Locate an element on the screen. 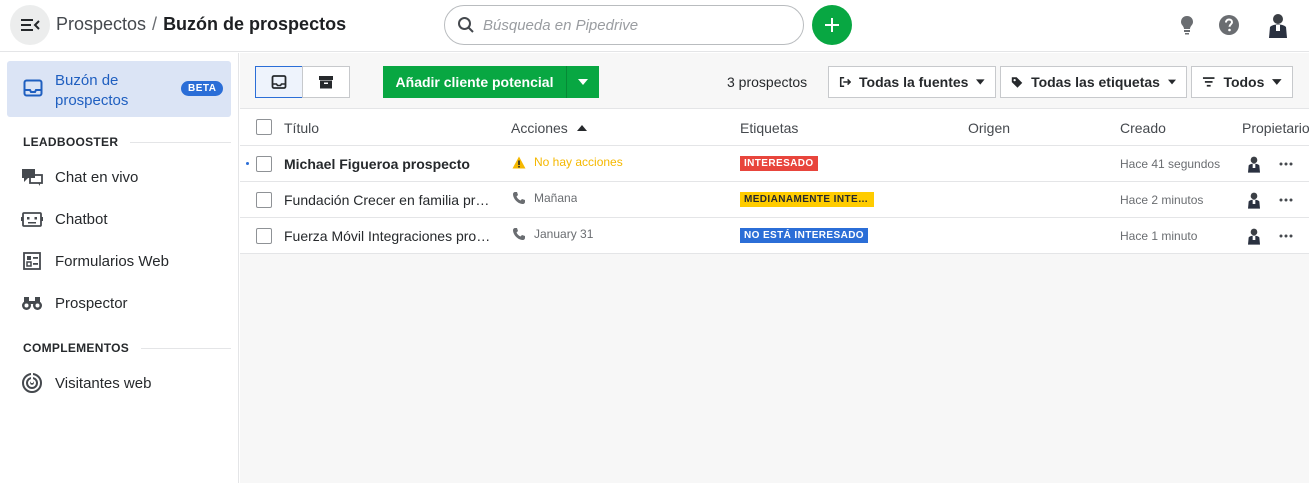 This screenshot has width=1309, height=483. column-header-actions: Acciones is located at coordinates (549, 128).